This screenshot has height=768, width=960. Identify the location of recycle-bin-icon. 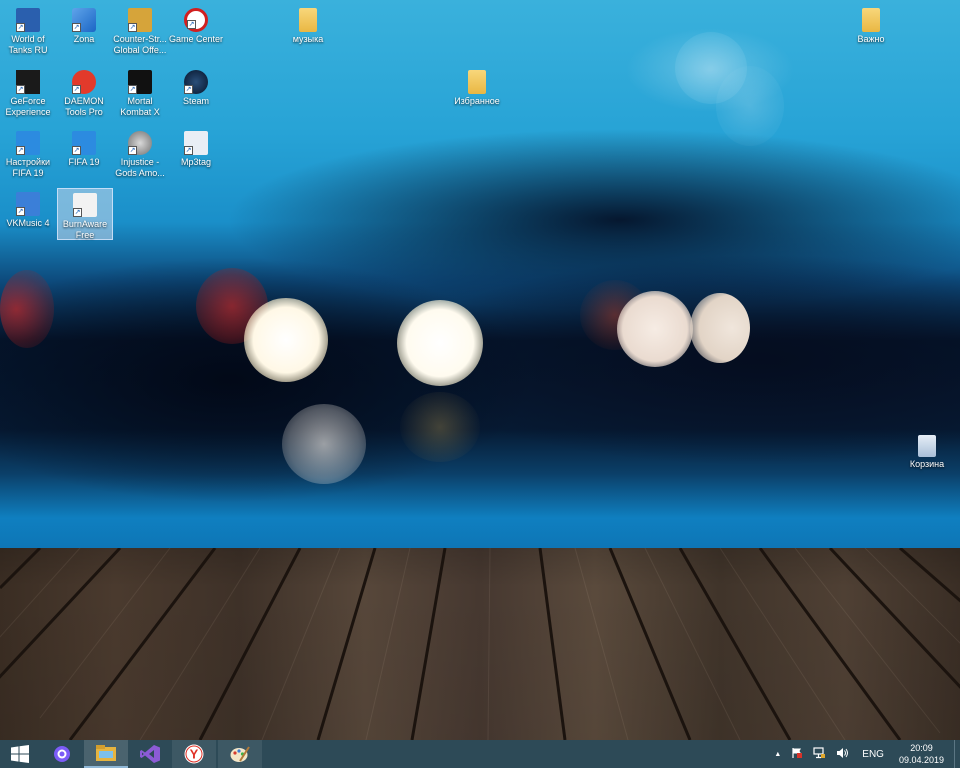
(927, 446).